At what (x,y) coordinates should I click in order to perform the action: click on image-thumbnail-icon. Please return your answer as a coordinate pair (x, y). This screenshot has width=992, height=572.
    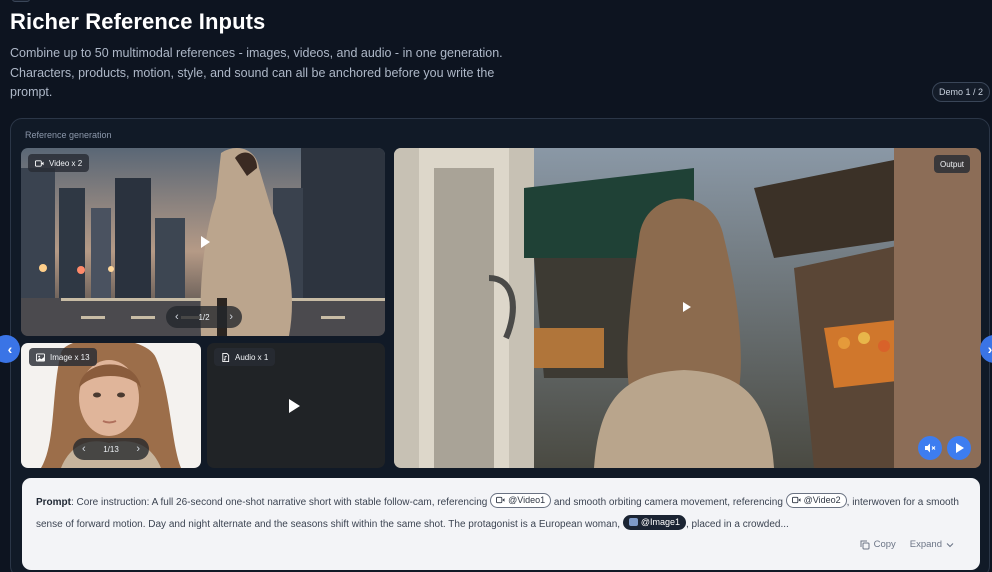
    Looking at the image, I should click on (633, 522).